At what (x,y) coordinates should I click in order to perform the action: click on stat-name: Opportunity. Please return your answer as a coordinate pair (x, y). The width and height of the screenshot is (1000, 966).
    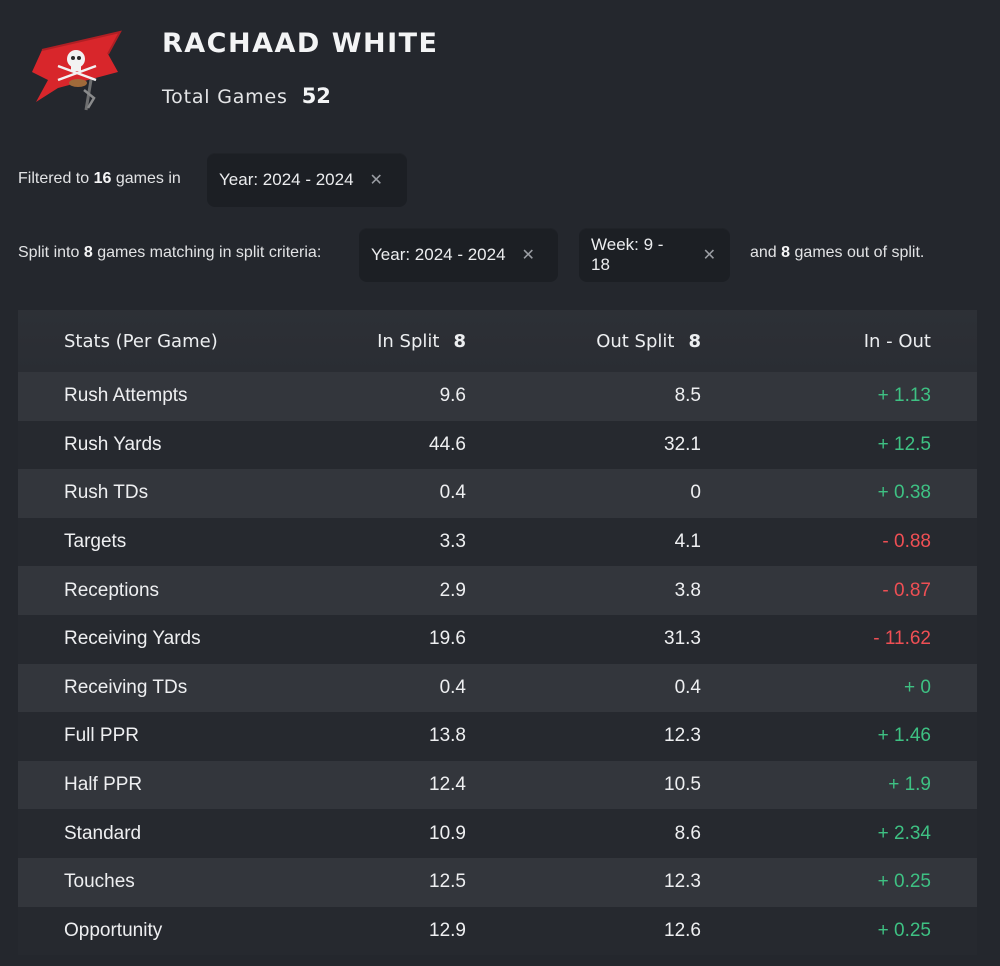
    Looking at the image, I should click on (113, 930).